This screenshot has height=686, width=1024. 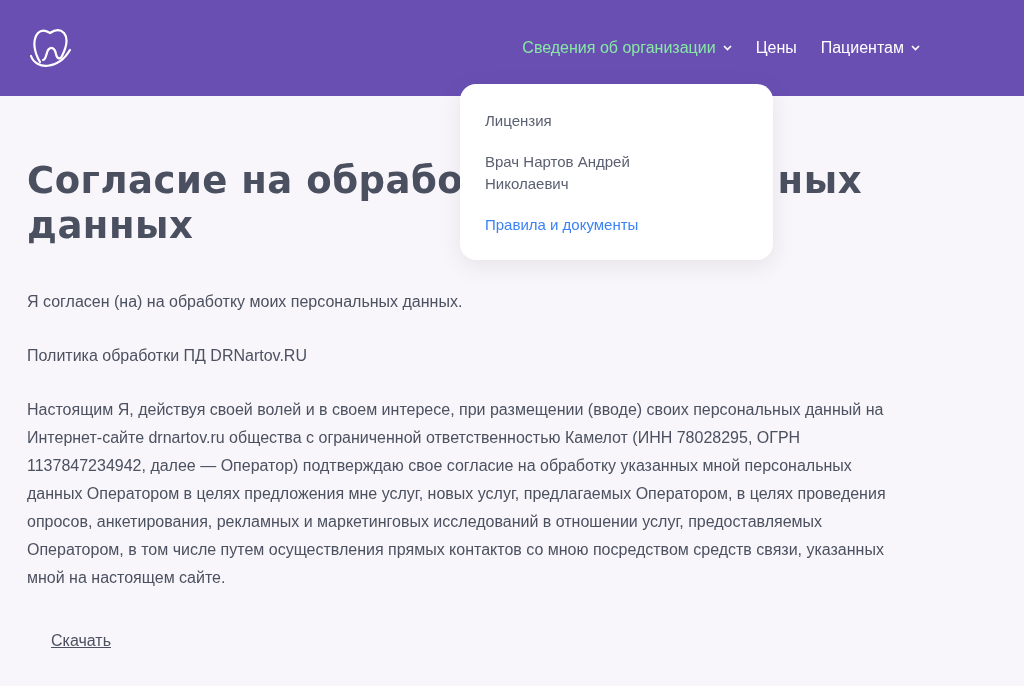 What do you see at coordinates (50, 48) in the screenshot?
I see `tooth-logo-icon` at bounding box center [50, 48].